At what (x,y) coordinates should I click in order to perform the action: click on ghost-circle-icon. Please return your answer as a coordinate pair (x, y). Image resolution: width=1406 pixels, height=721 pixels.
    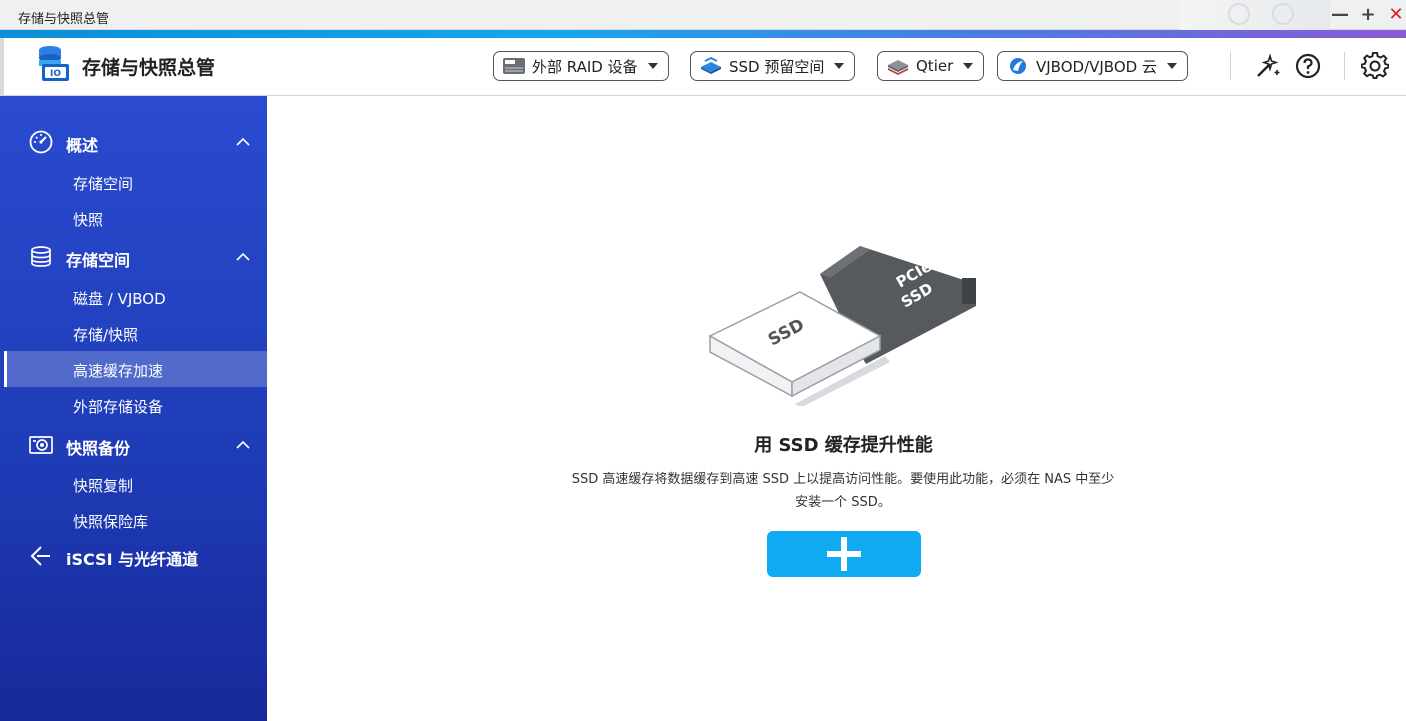
    Looking at the image, I should click on (1239, 14).